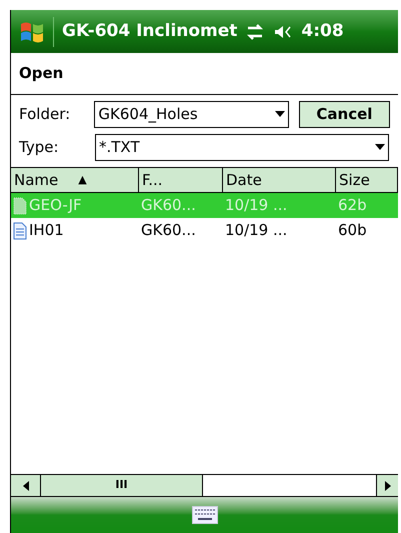  I want to click on table-cell-text: 62b, so click(352, 205).